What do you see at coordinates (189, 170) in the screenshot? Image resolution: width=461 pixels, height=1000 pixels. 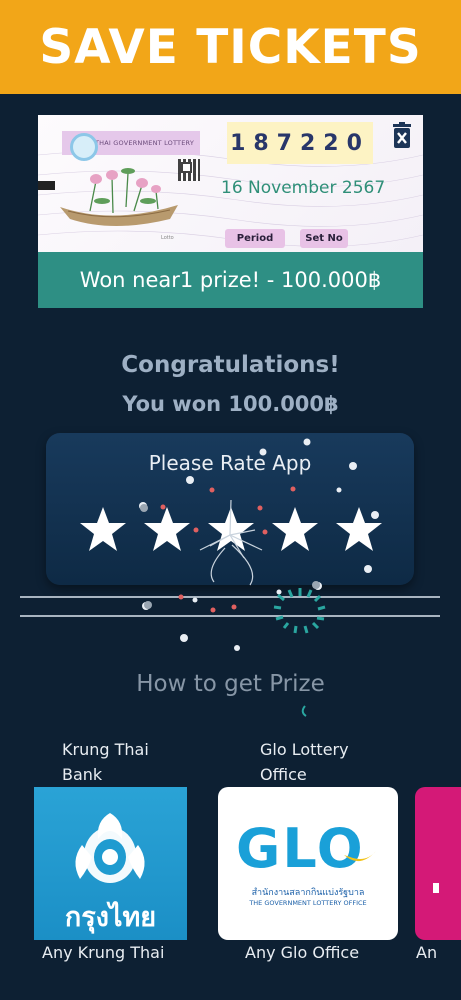 I see `qr-code-icon` at bounding box center [189, 170].